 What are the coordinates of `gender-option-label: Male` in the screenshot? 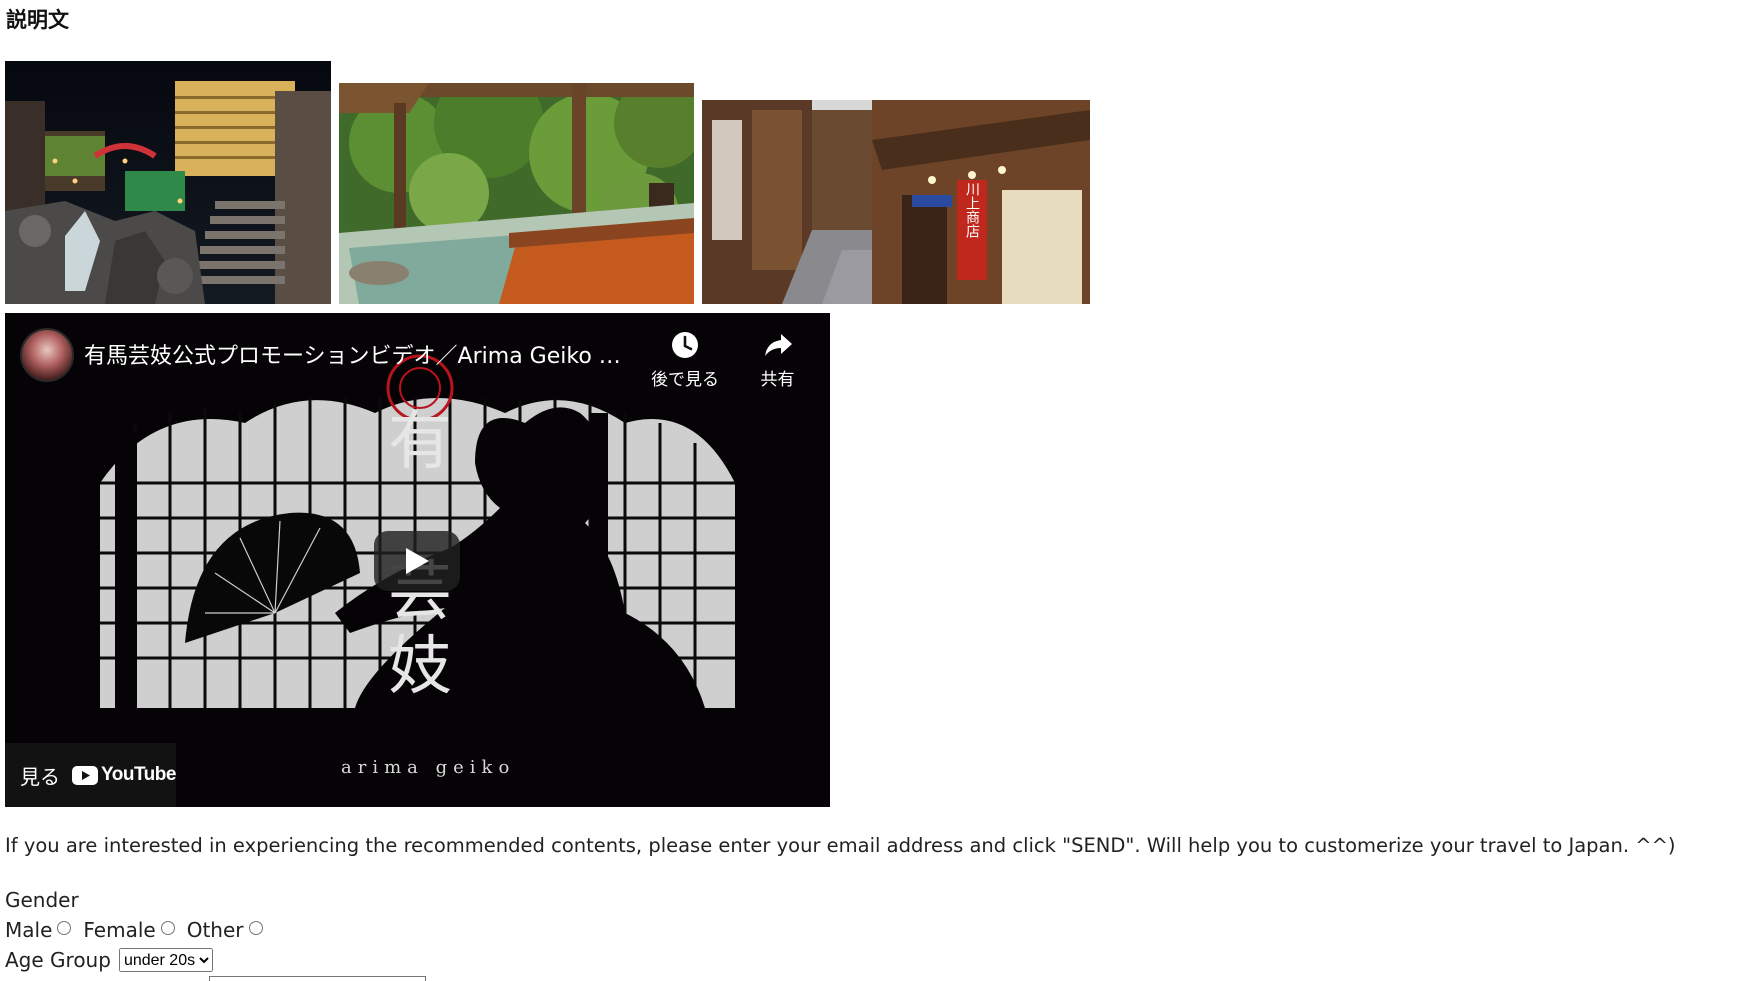 It's located at (29, 930).